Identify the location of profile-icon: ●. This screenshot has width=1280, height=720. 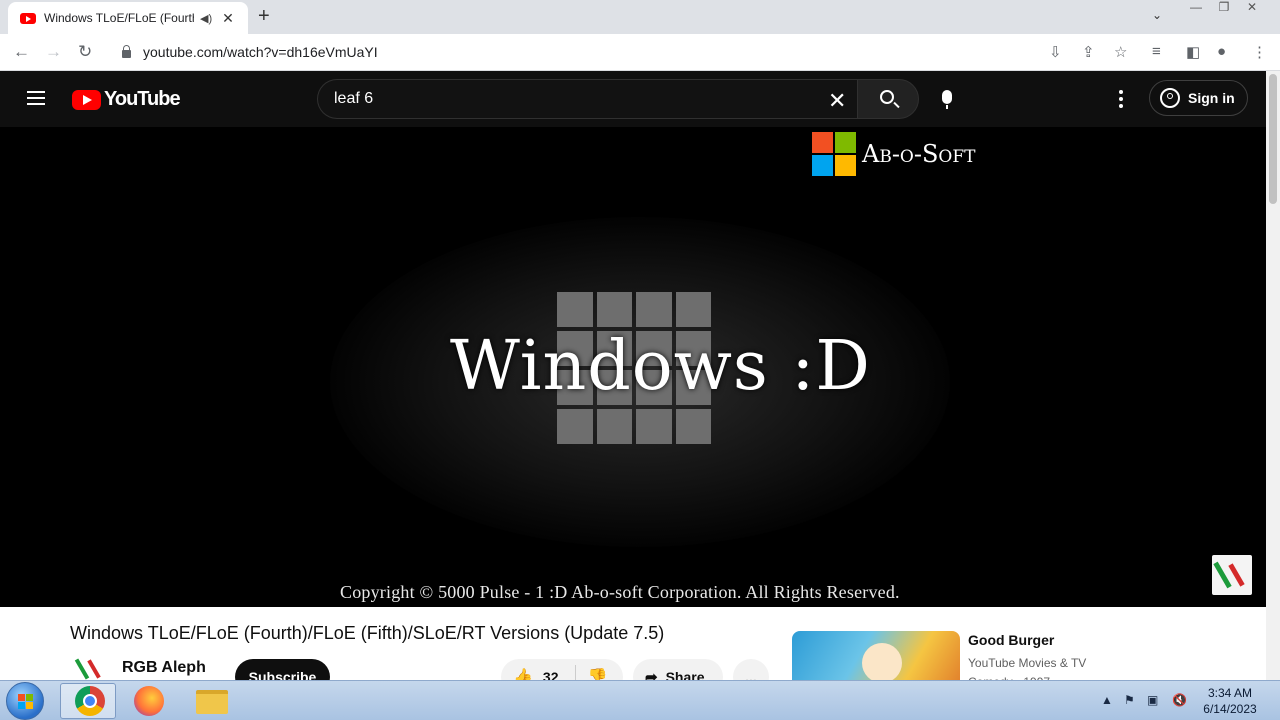
(1221, 51).